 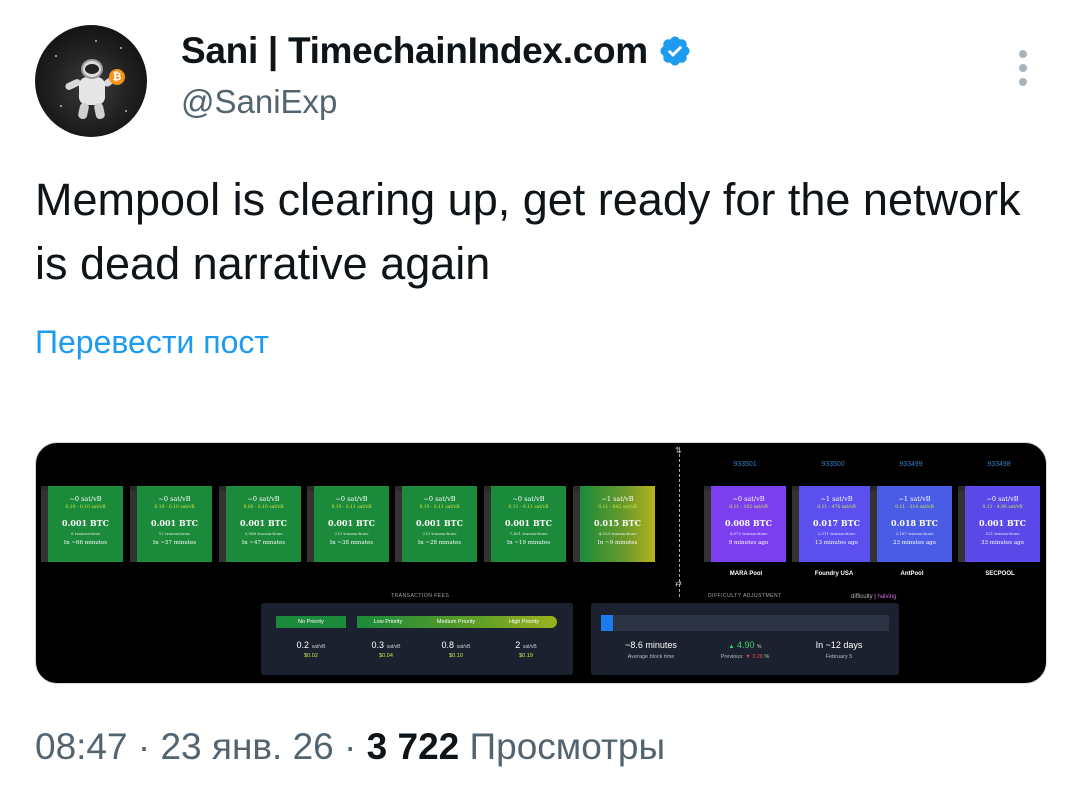 What do you see at coordinates (886, 597) in the screenshot?
I see `halving-link: halving` at bounding box center [886, 597].